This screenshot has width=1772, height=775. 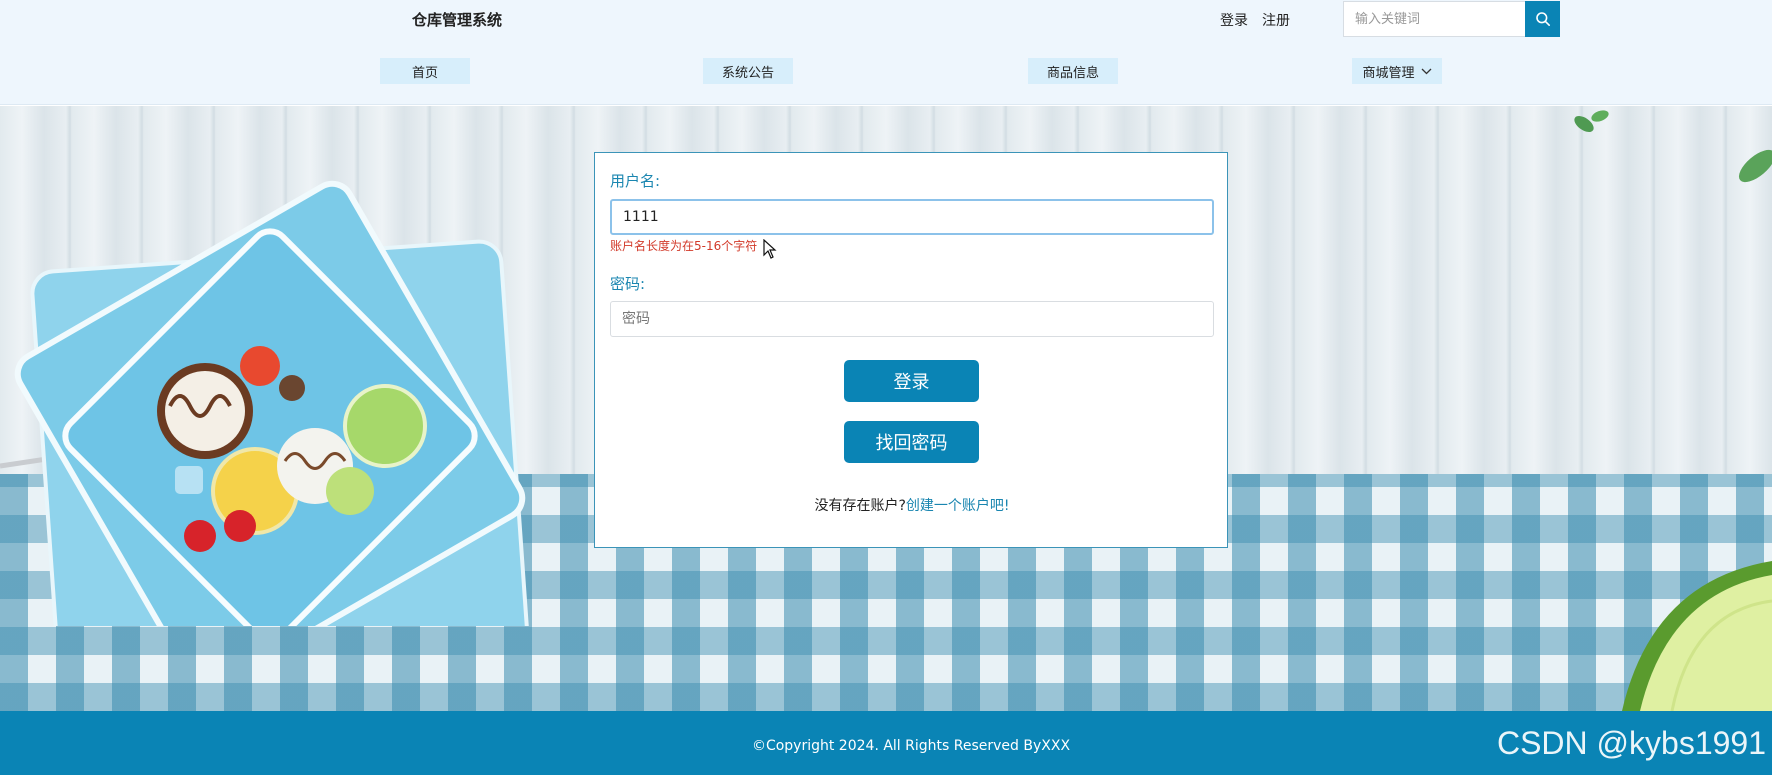 I want to click on username-error-message: 账户名长度为在5-16个字符, so click(x=684, y=246).